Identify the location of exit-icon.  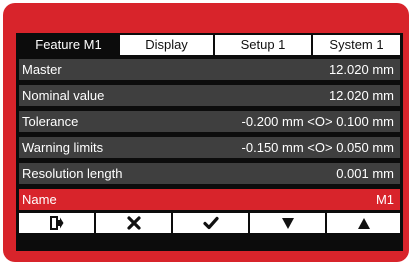
(56, 223).